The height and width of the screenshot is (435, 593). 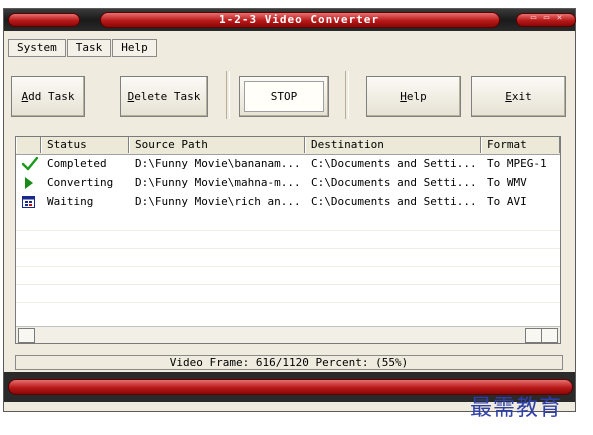 What do you see at coordinates (520, 145) in the screenshot?
I see `column-header-format: Format` at bounding box center [520, 145].